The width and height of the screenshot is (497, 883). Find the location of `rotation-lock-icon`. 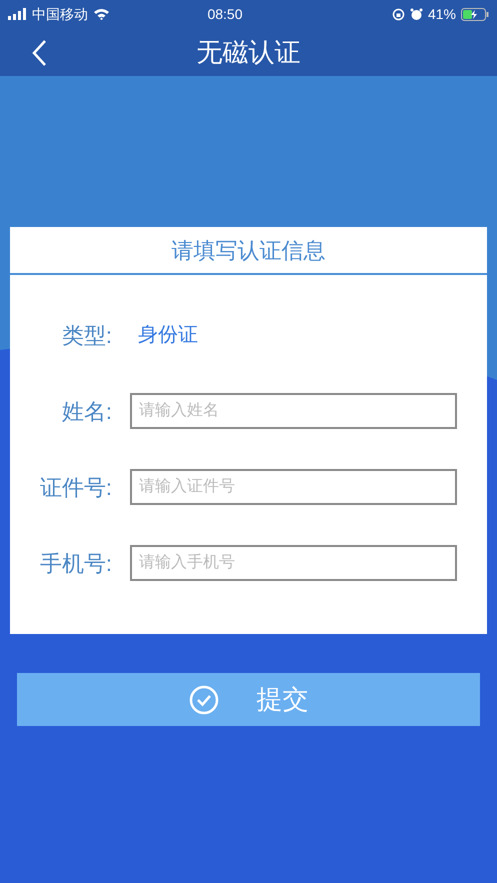

rotation-lock-icon is located at coordinates (398, 14).